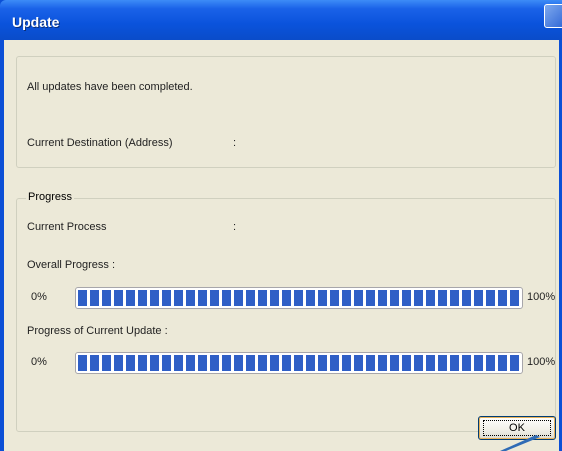  I want to click on overall-progress-fill, so click(299, 298).